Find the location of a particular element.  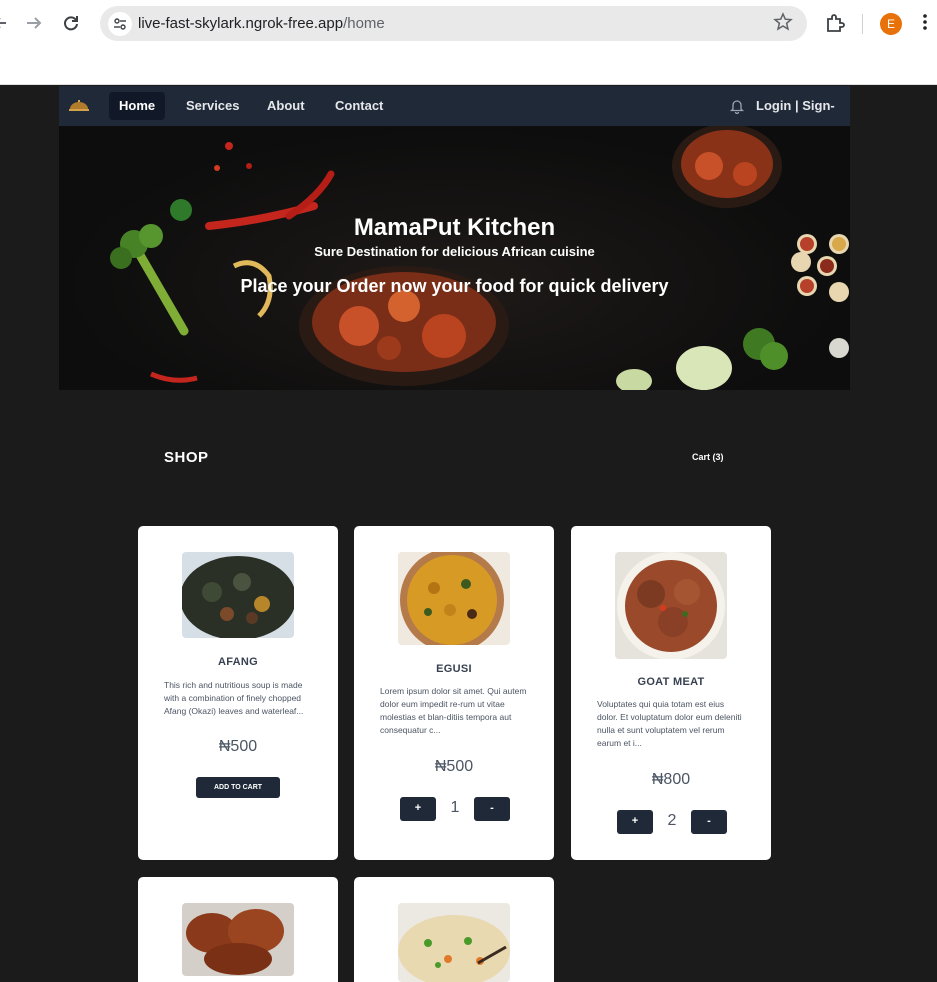

quantity-value: 1 is located at coordinates (455, 807).